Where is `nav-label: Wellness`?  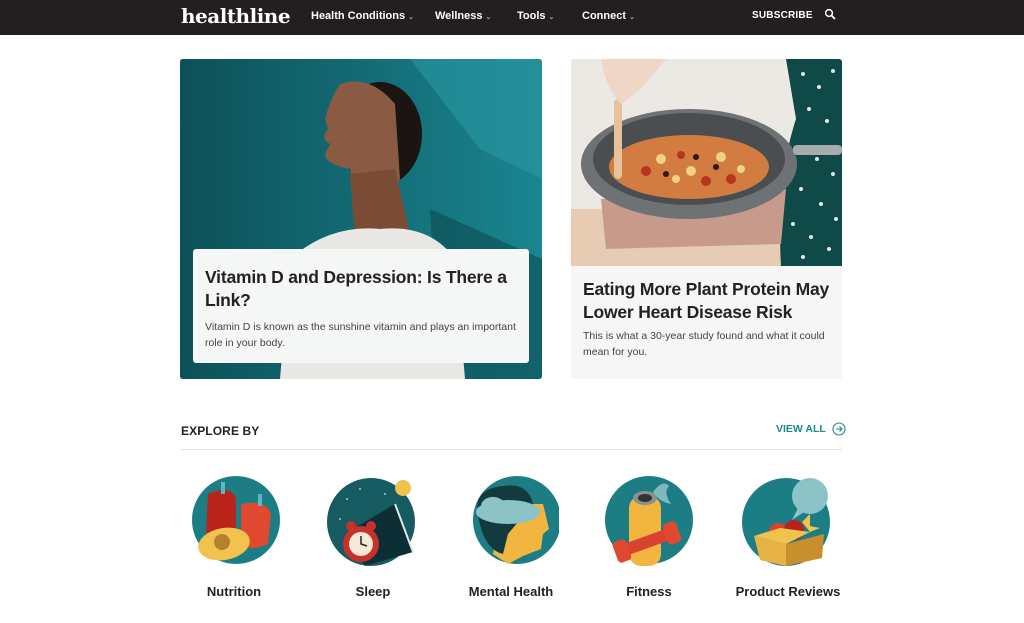
nav-label: Wellness is located at coordinates (459, 16).